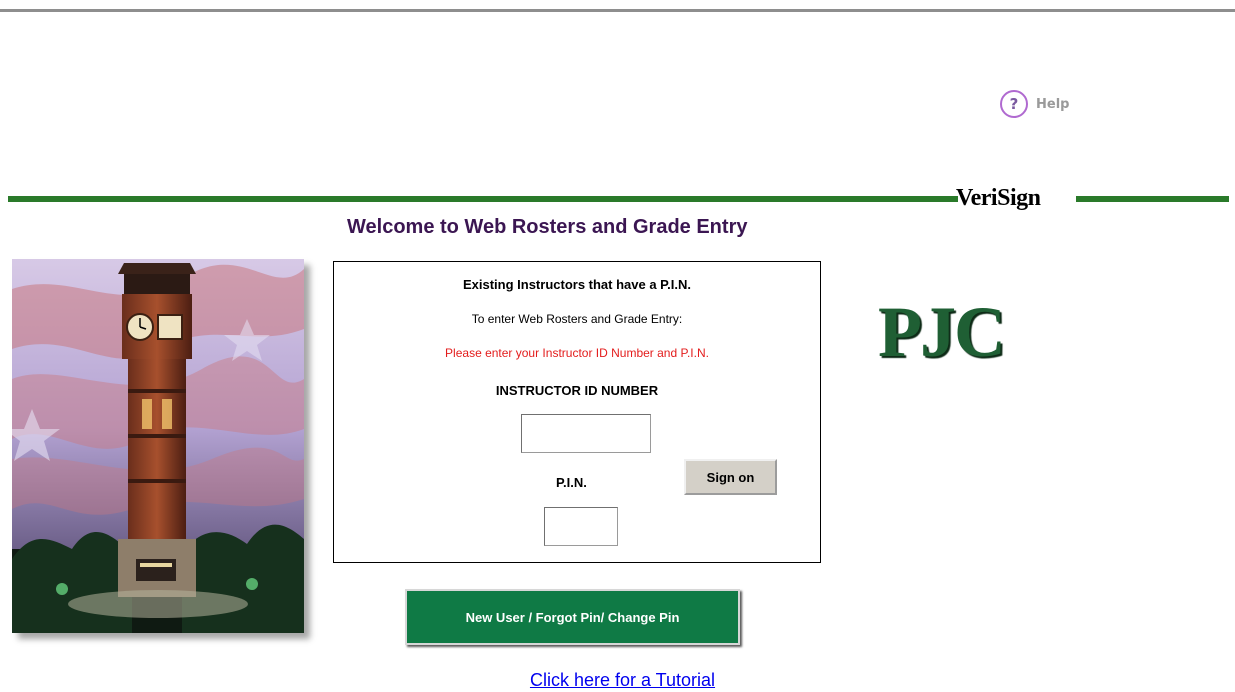  What do you see at coordinates (1152, 199) in the screenshot?
I see `header-rule-right` at bounding box center [1152, 199].